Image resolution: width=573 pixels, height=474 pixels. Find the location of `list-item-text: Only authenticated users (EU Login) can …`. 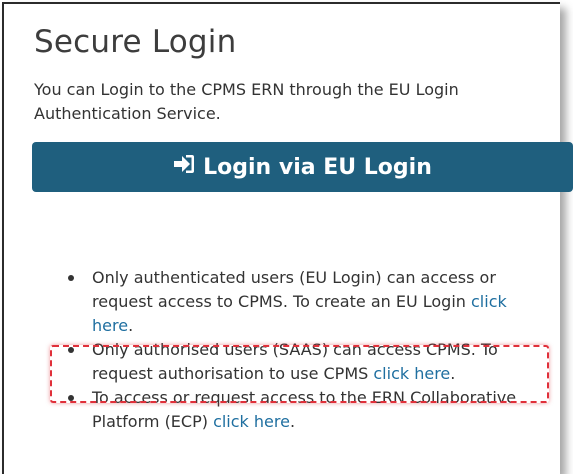

list-item-text: Only authenticated users (EU Login) can … is located at coordinates (294, 289).